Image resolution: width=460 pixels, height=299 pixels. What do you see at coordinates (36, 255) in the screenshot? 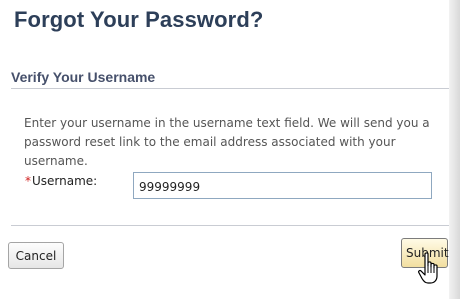
I see `cancel-button: Cancel` at bounding box center [36, 255].